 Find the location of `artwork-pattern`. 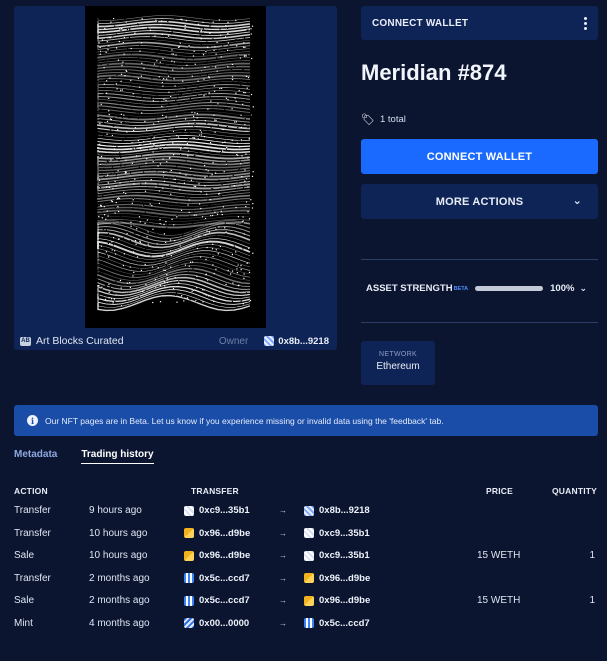

artwork-pattern is located at coordinates (175, 167).